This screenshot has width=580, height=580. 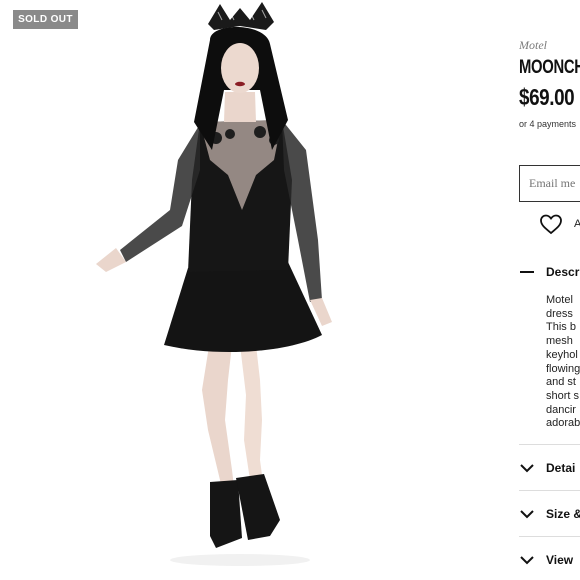 I want to click on accordion-description-header: Descr, so click(x=549, y=272).